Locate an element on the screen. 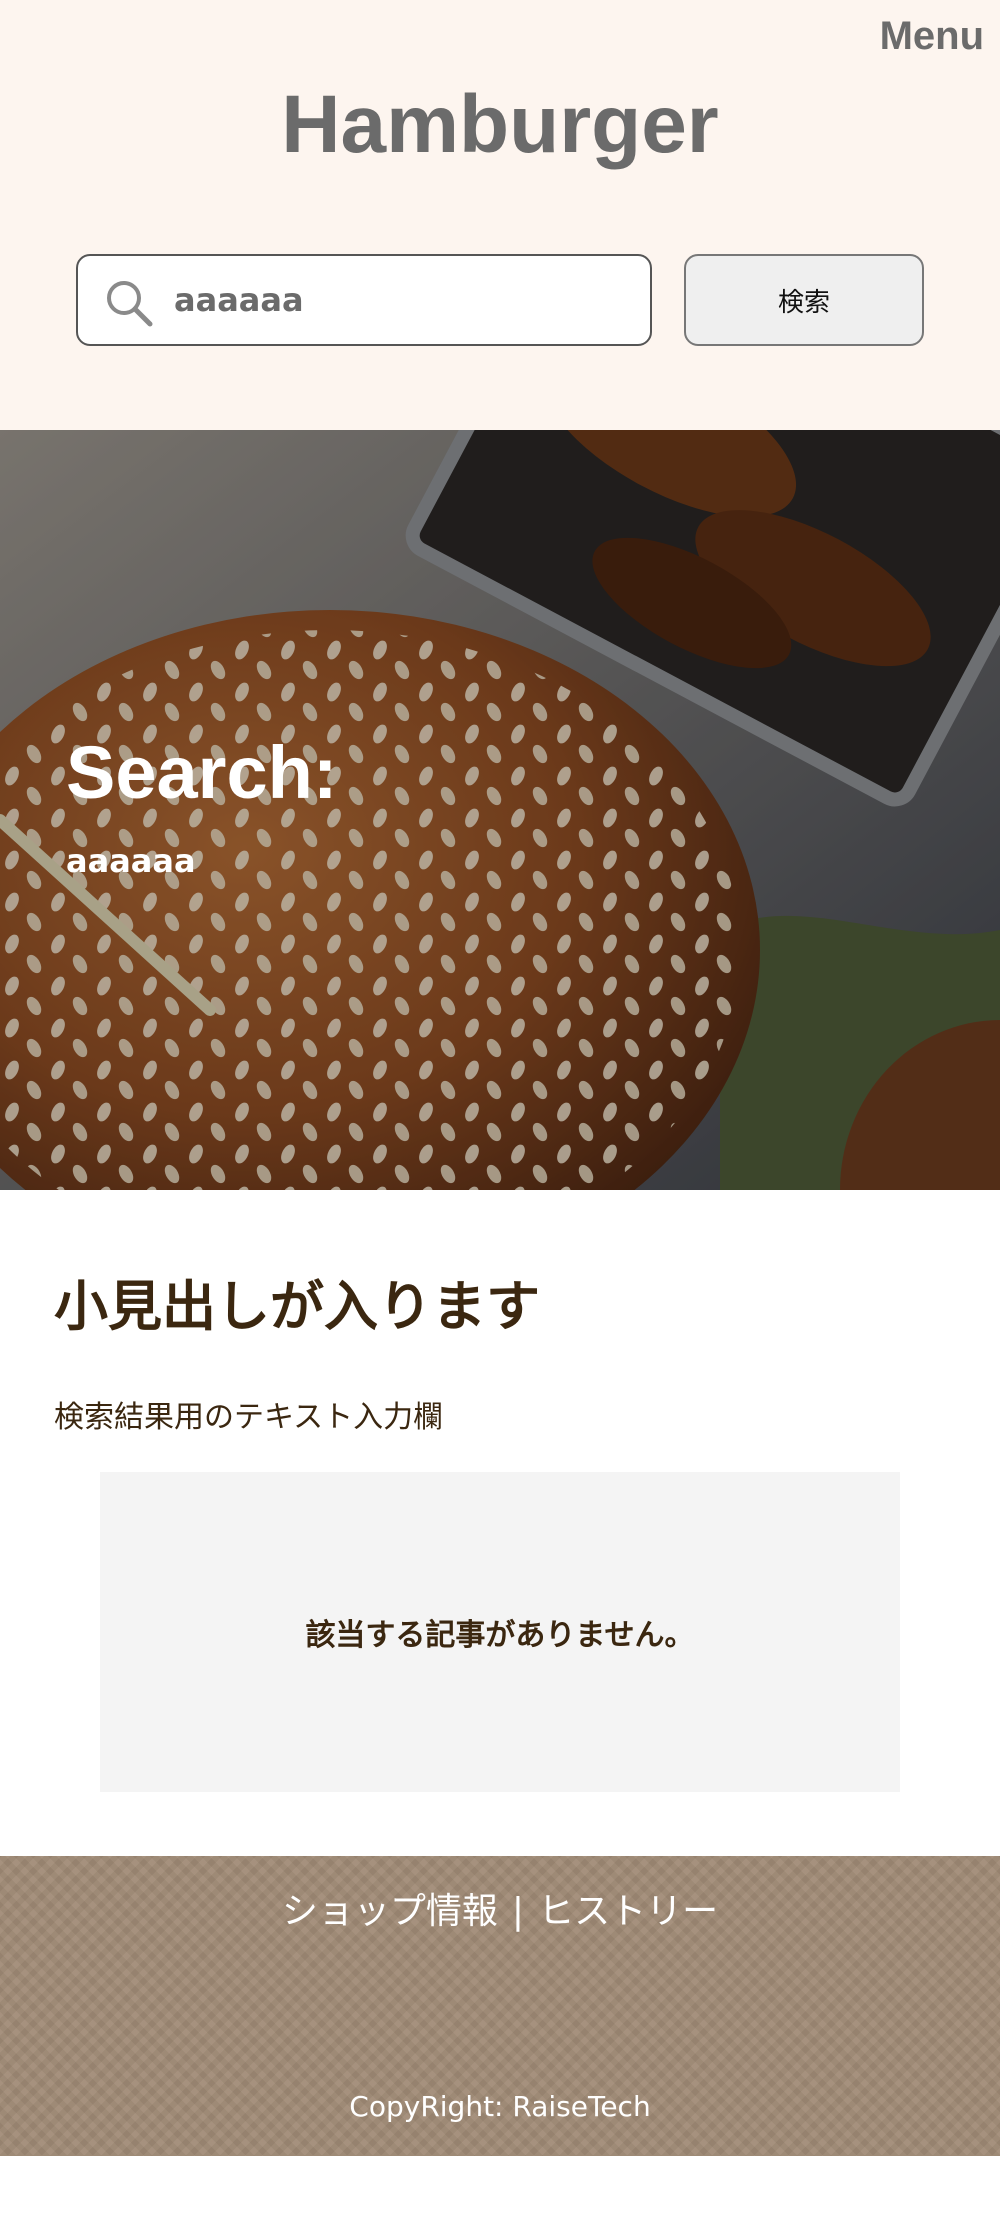 The image size is (1000, 2222). footer-link-shop-info: ショップ情報 is located at coordinates (390, 1911).